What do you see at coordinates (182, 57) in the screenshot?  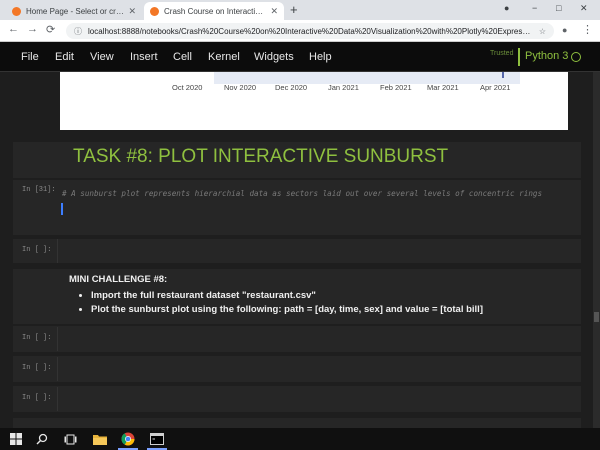 I see `menu-cell: Cell` at bounding box center [182, 57].